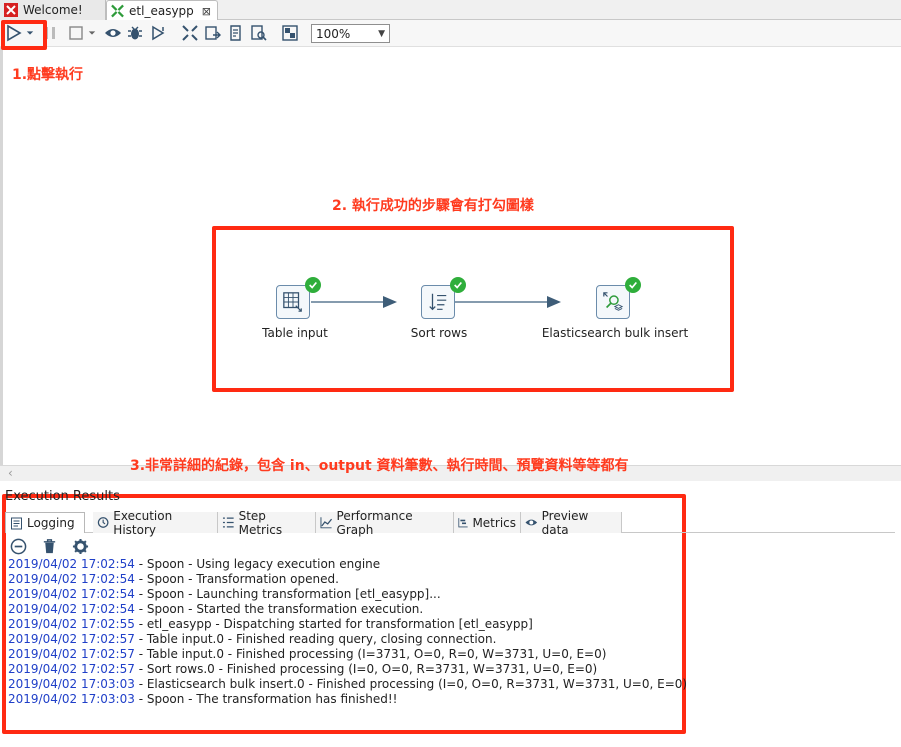 Image resolution: width=901 pixels, height=747 pixels. I want to click on stop-options-dropdown, so click(92, 33).